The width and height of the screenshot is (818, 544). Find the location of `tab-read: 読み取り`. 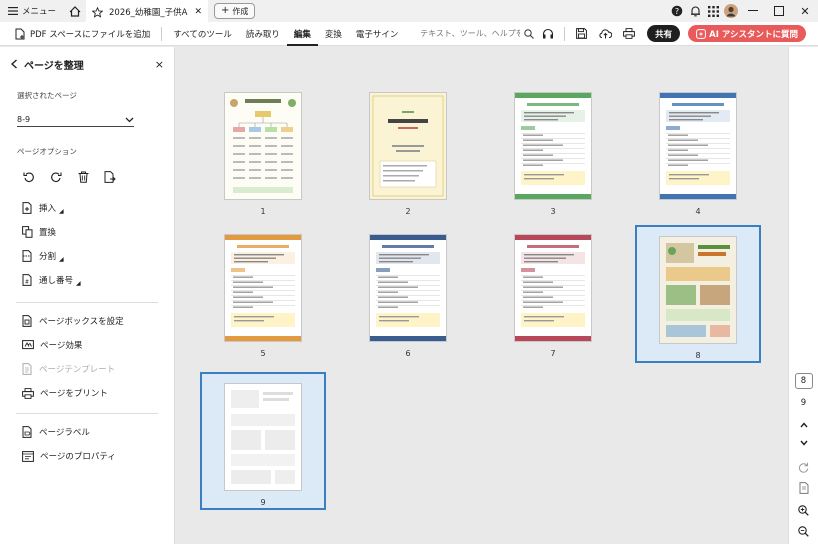

tab-read: 読み取り is located at coordinates (263, 34).